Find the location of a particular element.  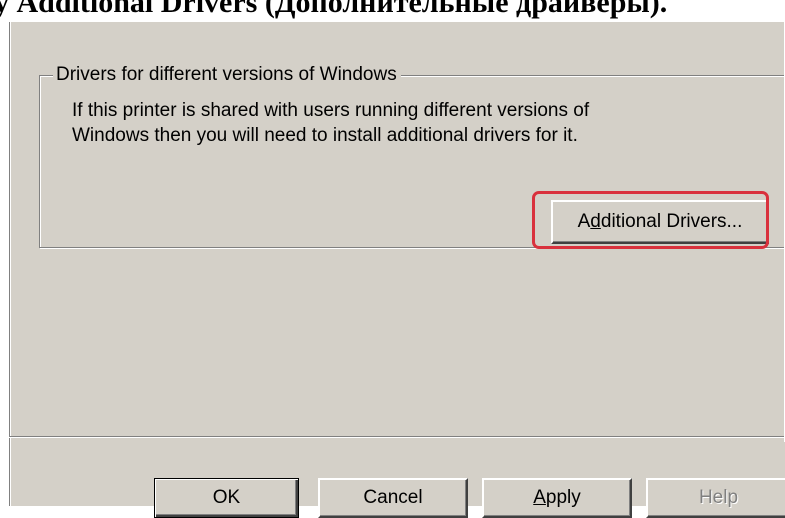

ok-button: OK is located at coordinates (226, 498).